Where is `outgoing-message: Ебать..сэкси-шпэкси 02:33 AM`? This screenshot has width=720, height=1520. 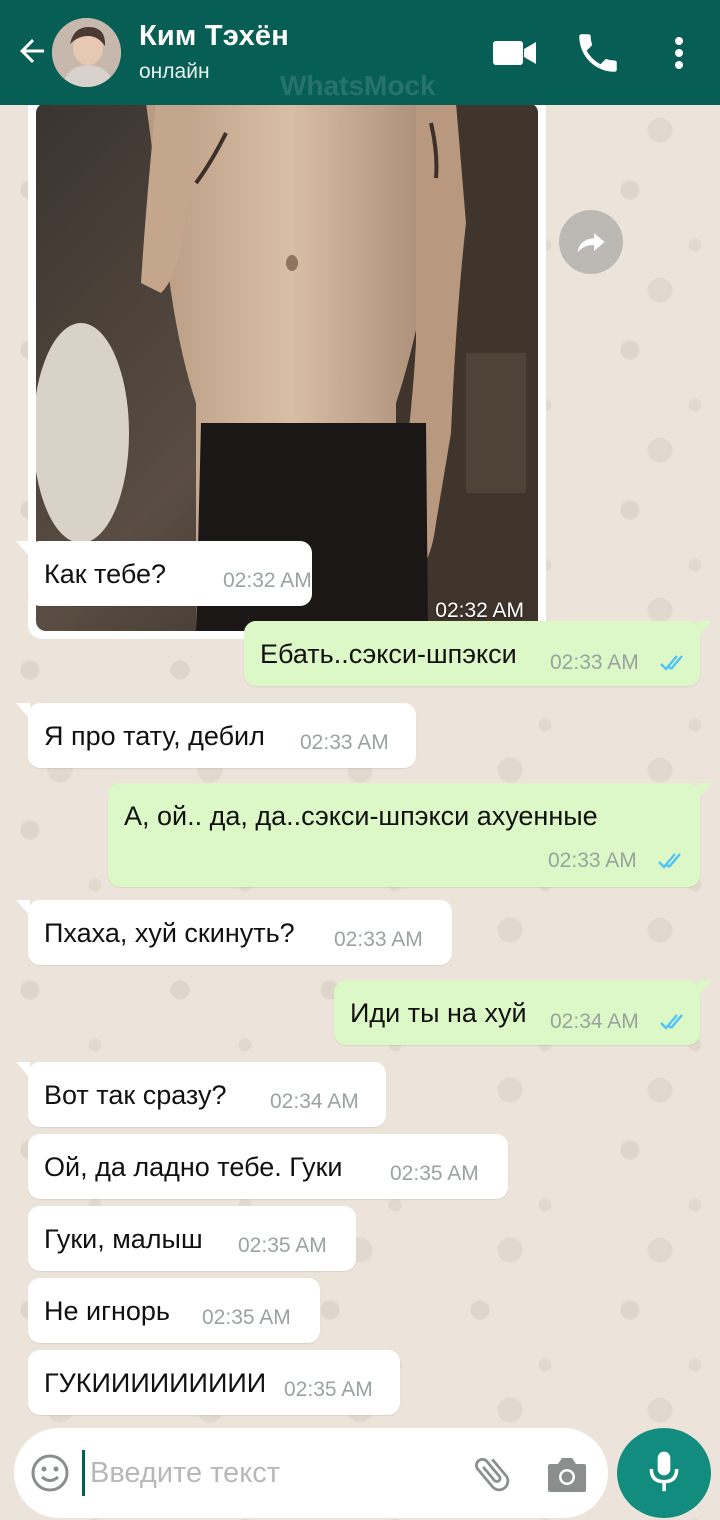 outgoing-message: Ебать..сэкси-шпэкси 02:33 AM is located at coordinates (478, 653).